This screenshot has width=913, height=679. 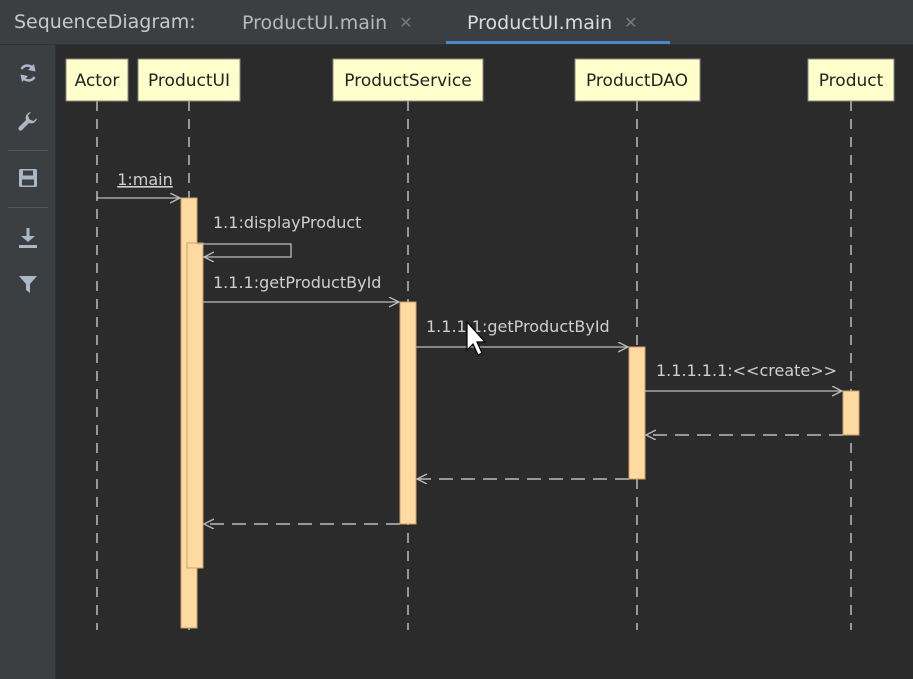 I want to click on message-getproductbyid-dao: 1.1.1.1:getProductById, so click(x=522, y=332).